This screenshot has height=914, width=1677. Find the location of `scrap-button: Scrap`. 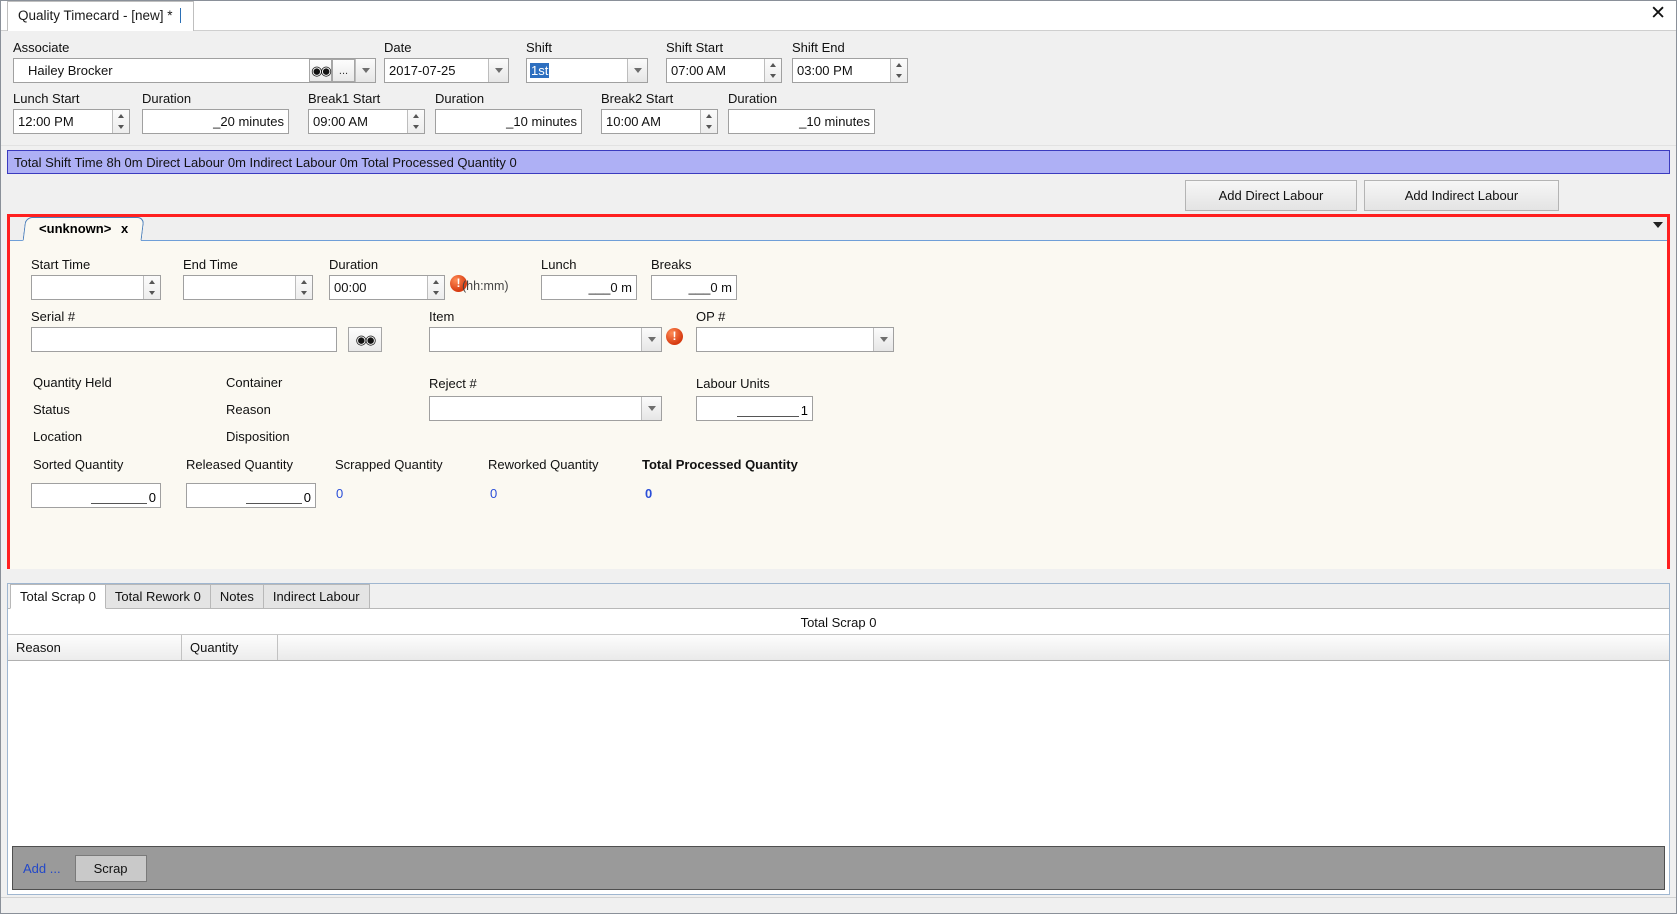

scrap-button: Scrap is located at coordinates (110, 868).